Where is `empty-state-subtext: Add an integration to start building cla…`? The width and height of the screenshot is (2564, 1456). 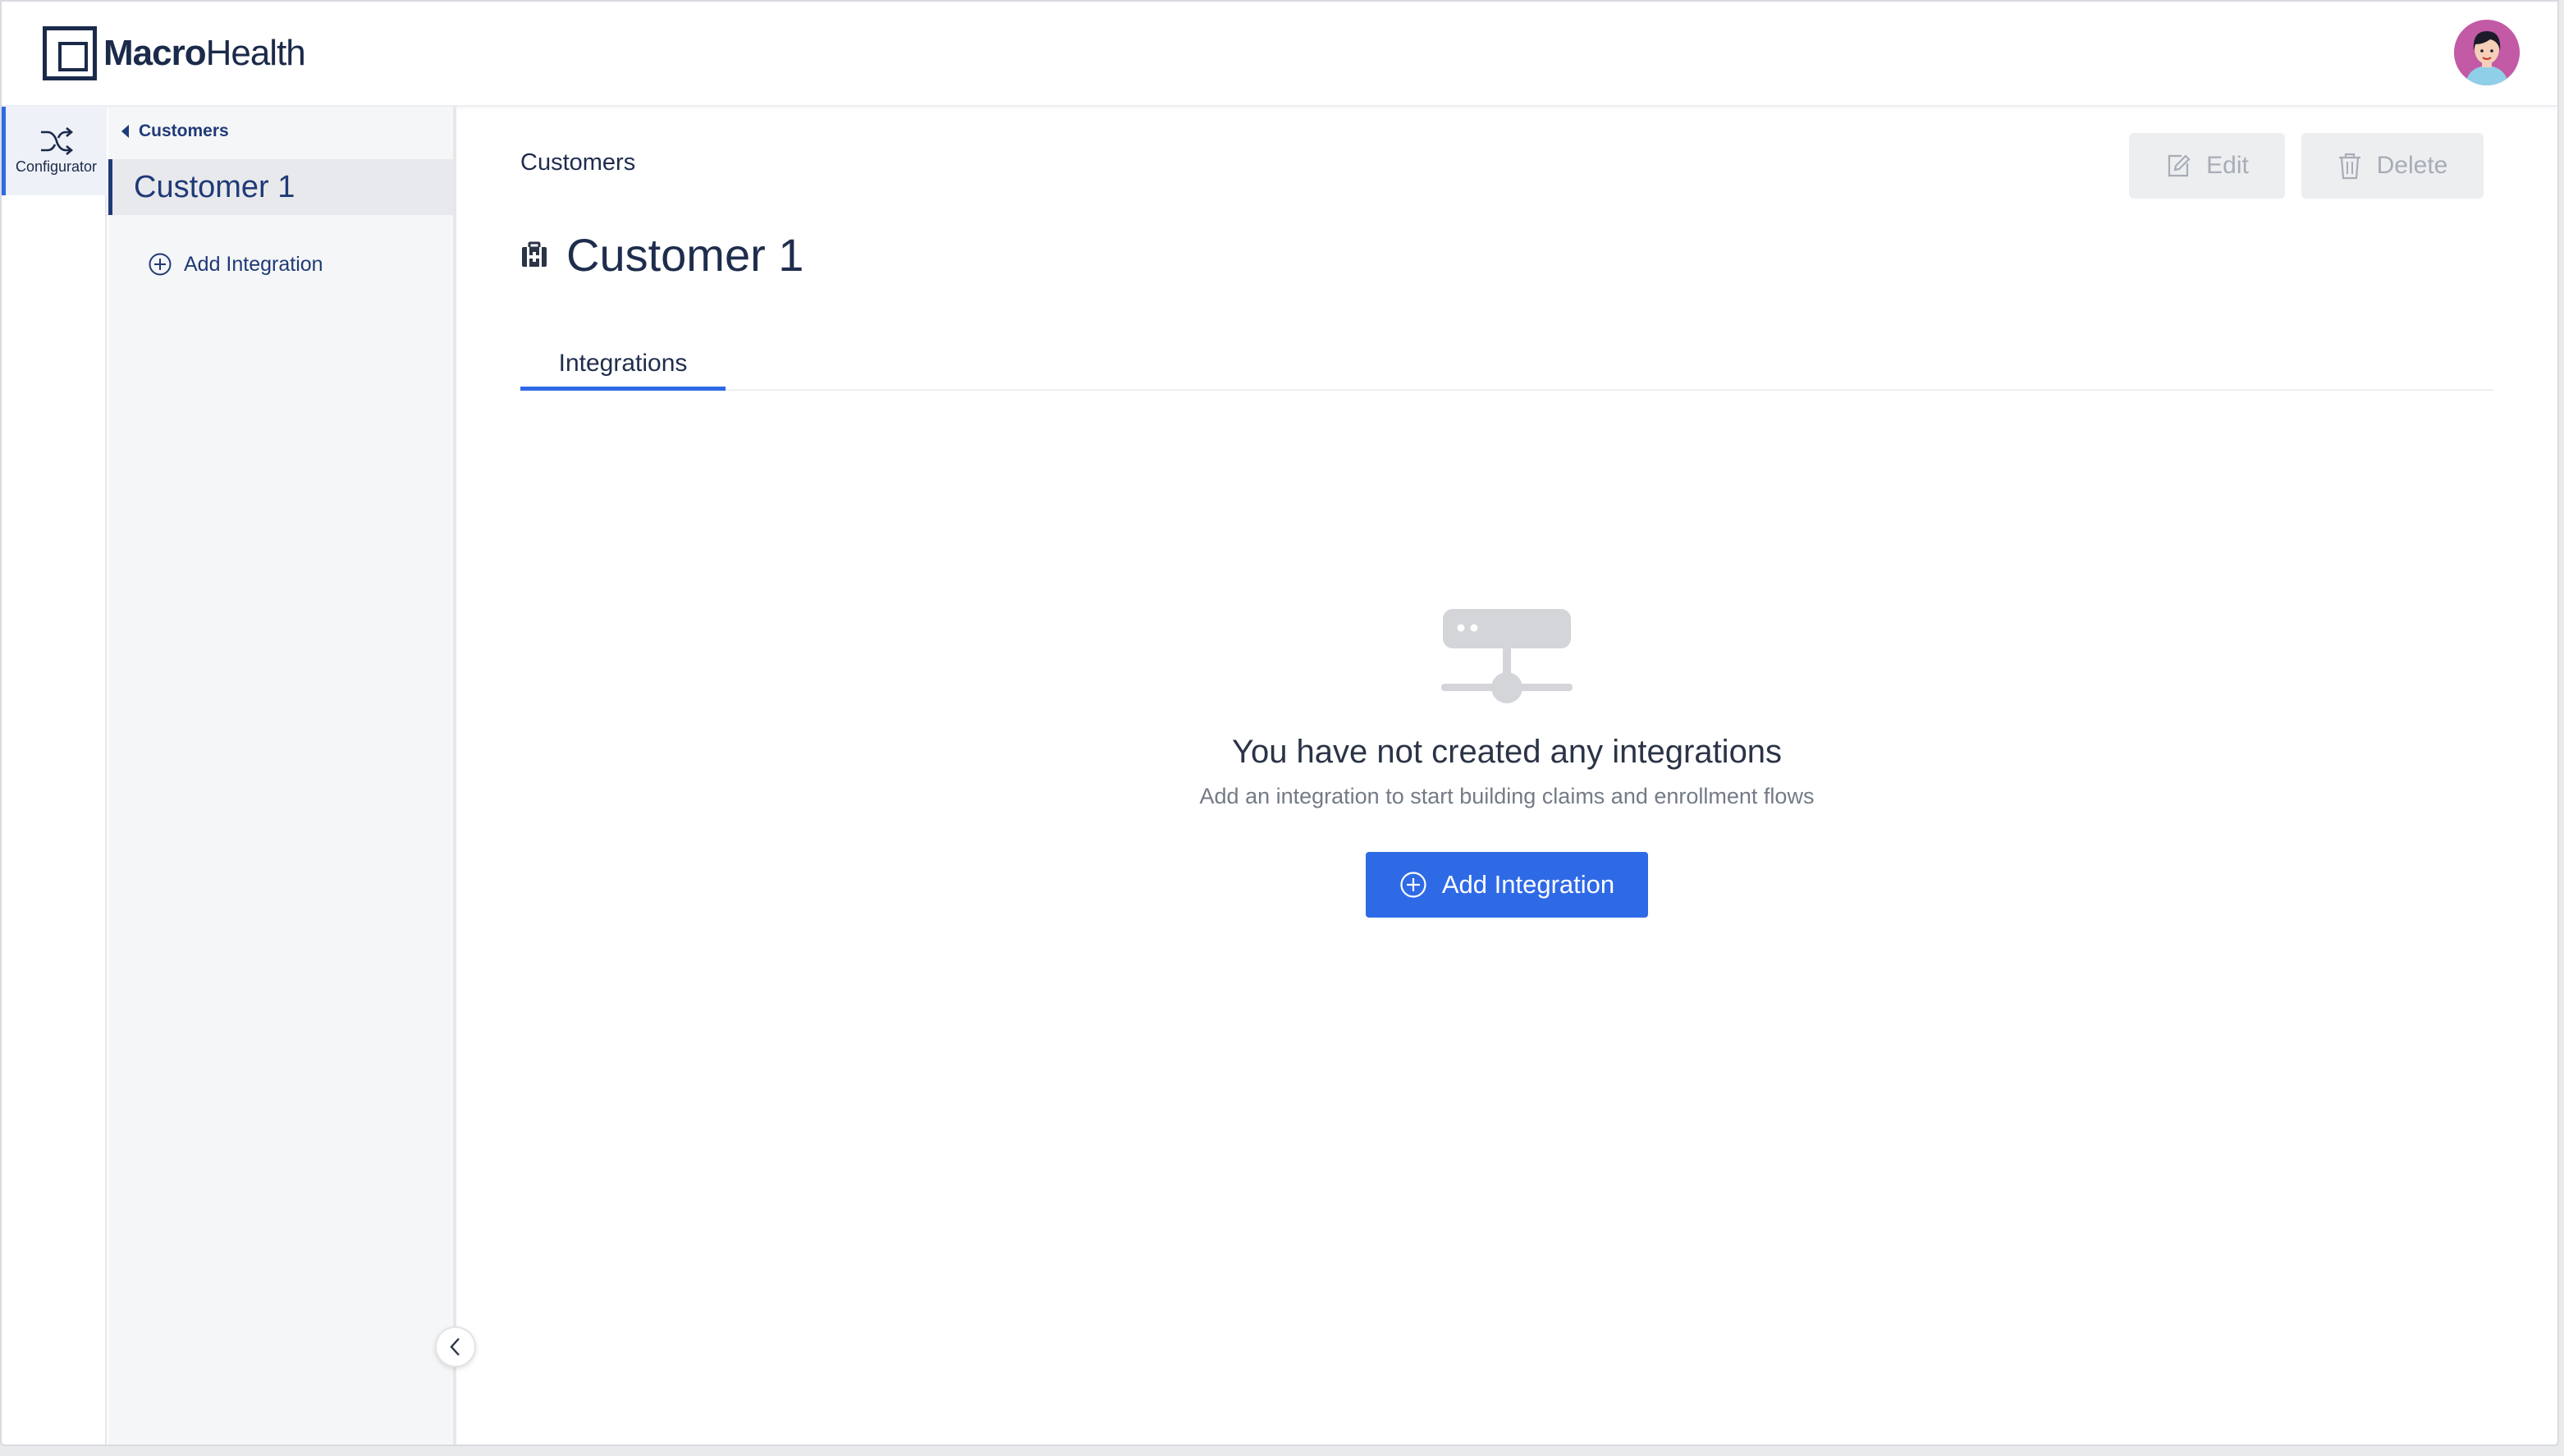
empty-state-subtext: Add an integration to start building cla… is located at coordinates (1507, 796).